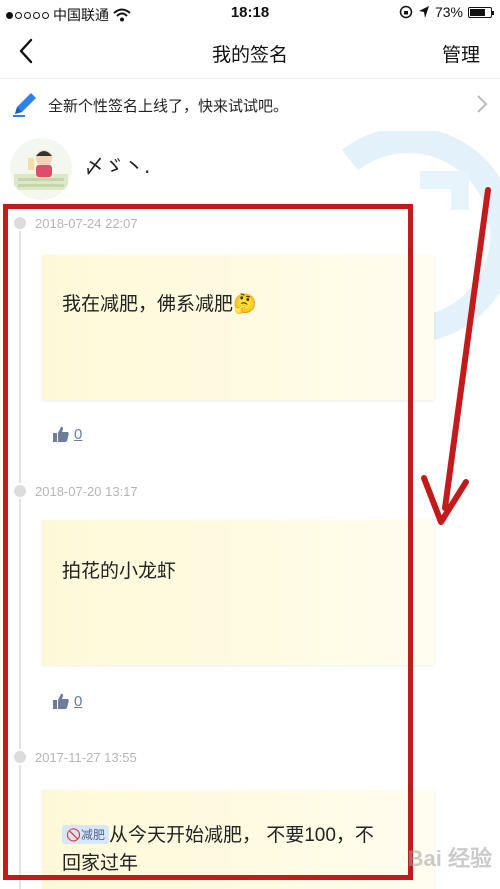 This screenshot has width=500, height=889. Describe the element at coordinates (168, 106) in the screenshot. I see `banner-text: 全新个性签名上线了，快来试试吧。` at that location.